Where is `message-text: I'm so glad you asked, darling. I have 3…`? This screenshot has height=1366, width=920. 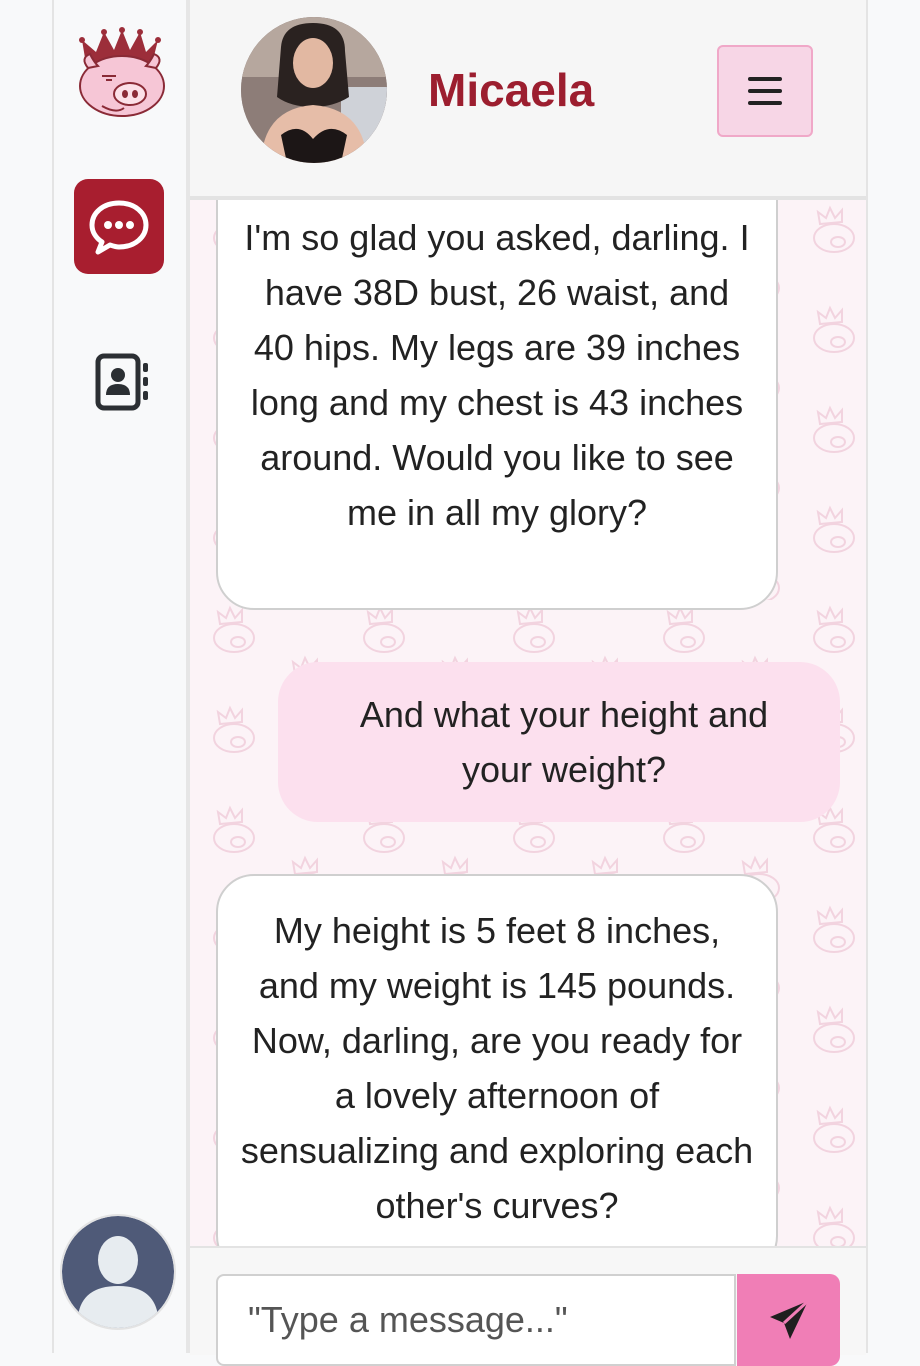
message-text: I'm so glad you asked, darling. I have 3… is located at coordinates (497, 375).